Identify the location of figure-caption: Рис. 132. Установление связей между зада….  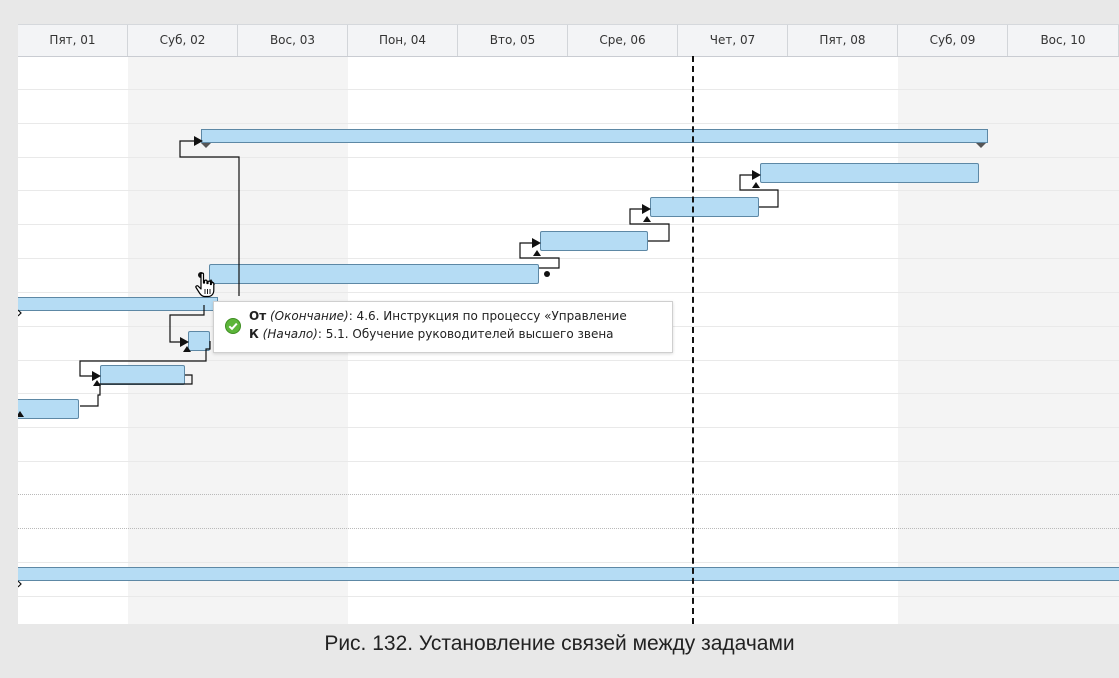
(559, 643).